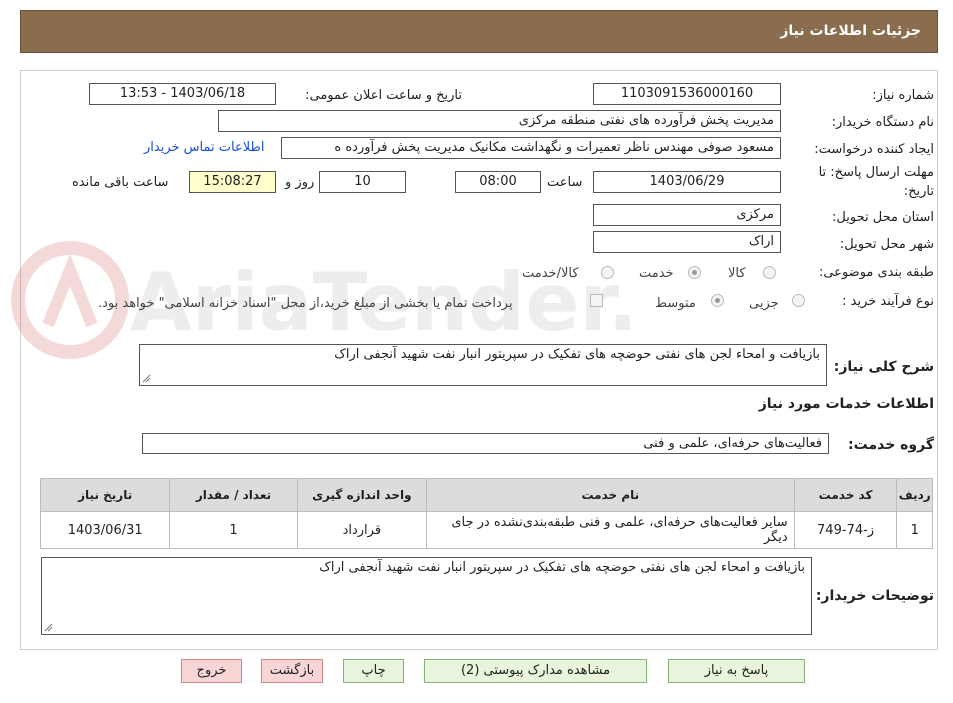 The height and width of the screenshot is (703, 953). I want to click on creator-label: ایجاد کننده درخواست:, so click(874, 149).